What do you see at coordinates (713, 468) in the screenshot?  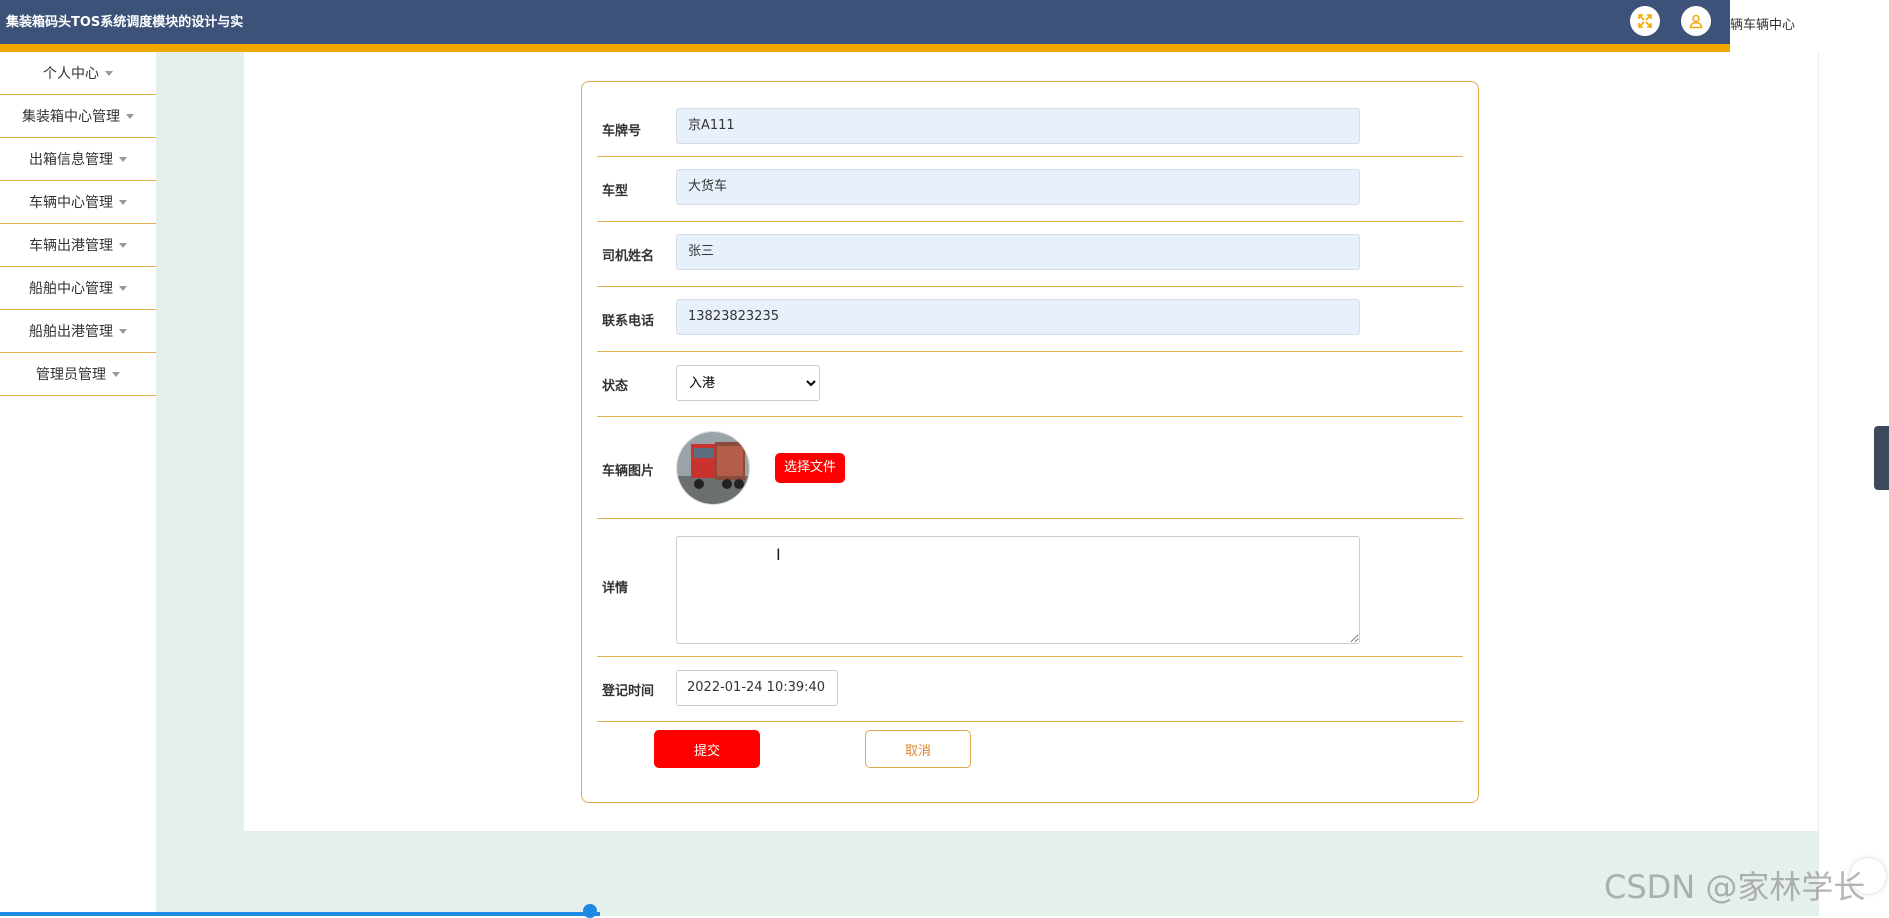 I see `vehicle-photo-thumbnail` at bounding box center [713, 468].